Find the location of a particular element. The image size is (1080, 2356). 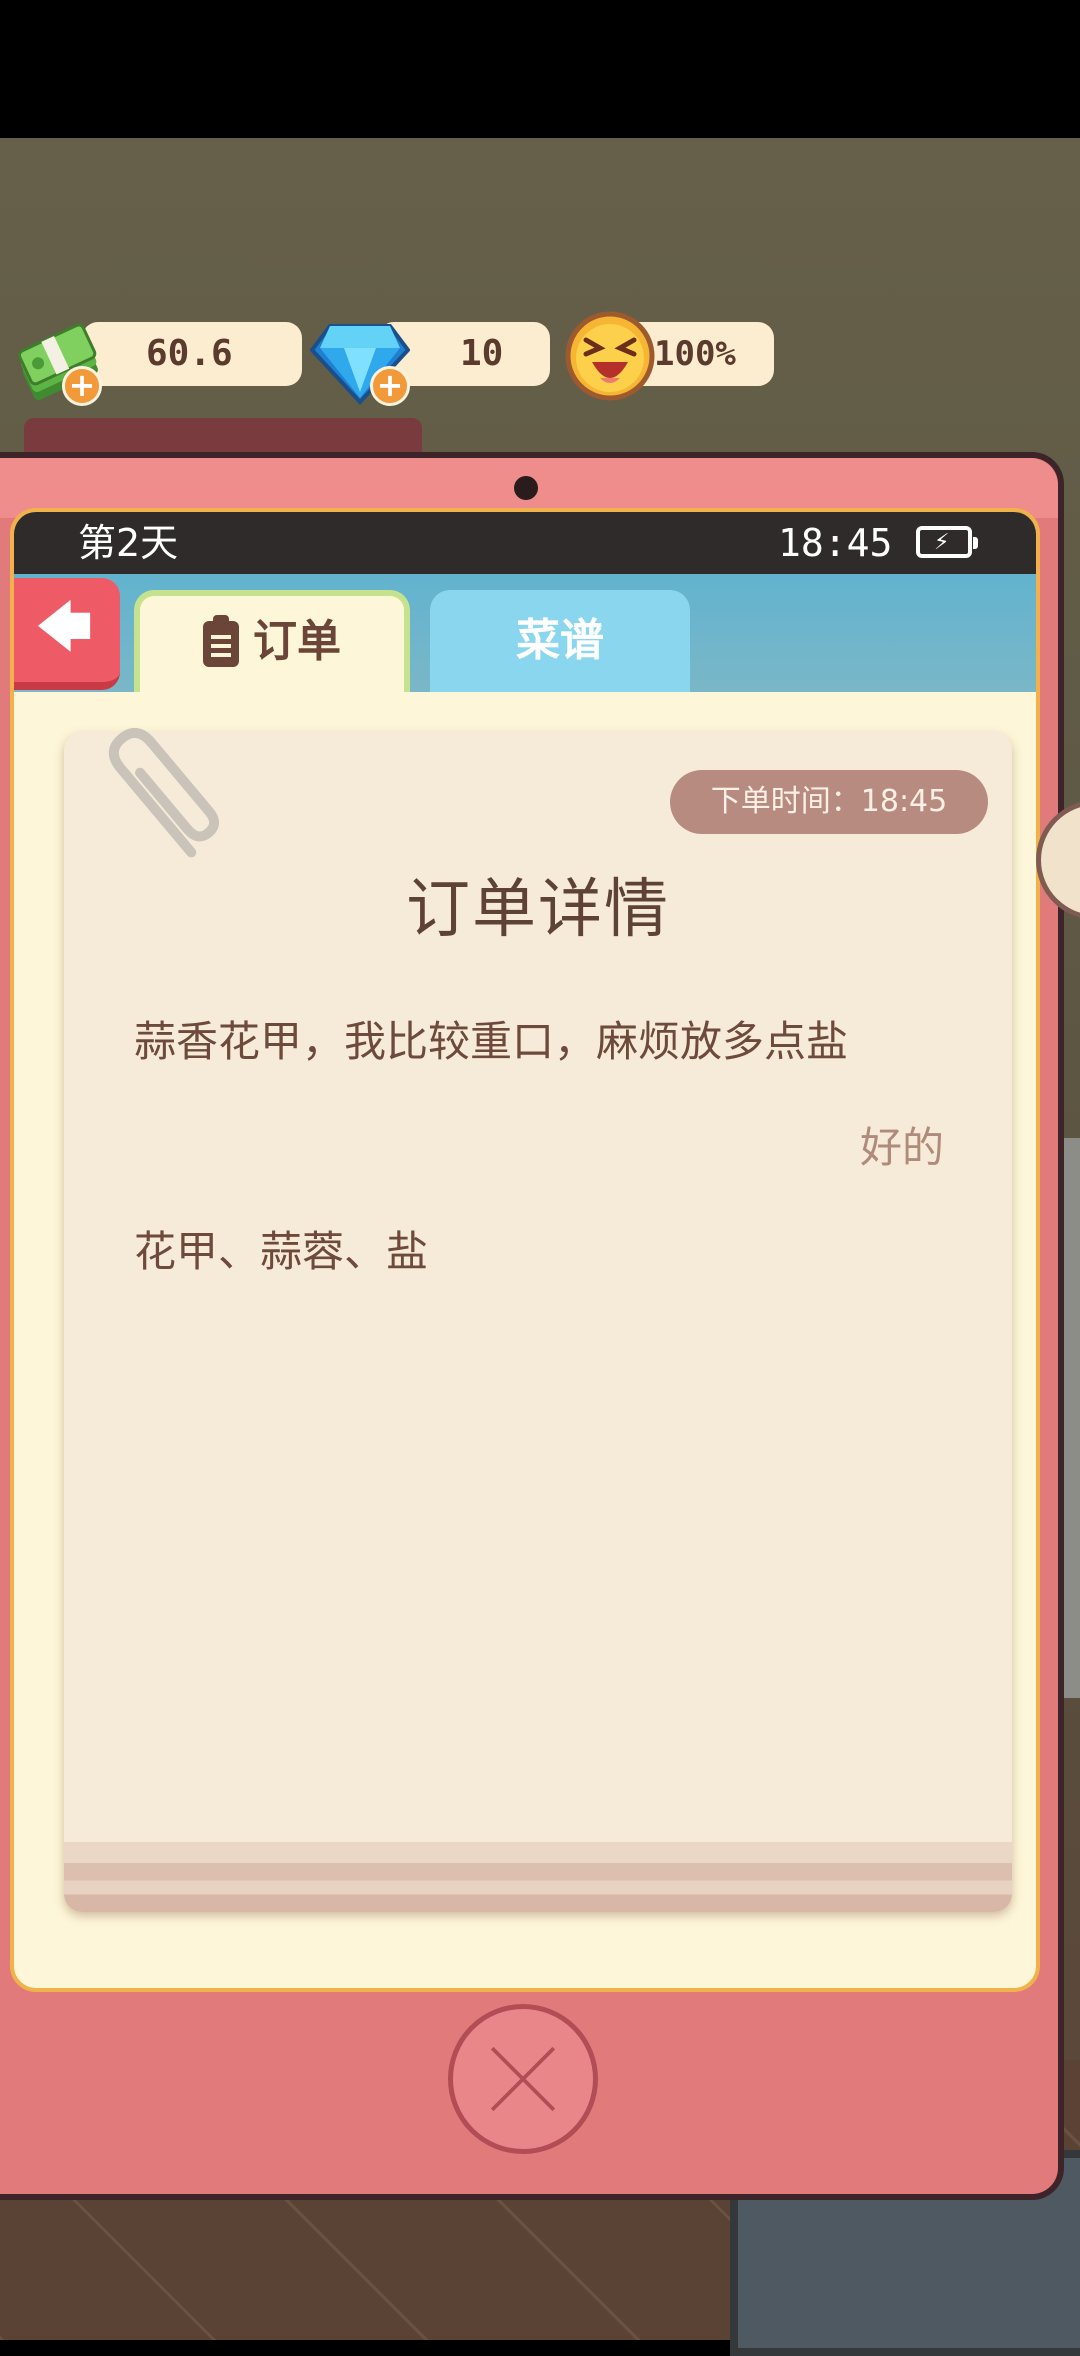

tab-orders-label: 订单 is located at coordinates (297, 641).